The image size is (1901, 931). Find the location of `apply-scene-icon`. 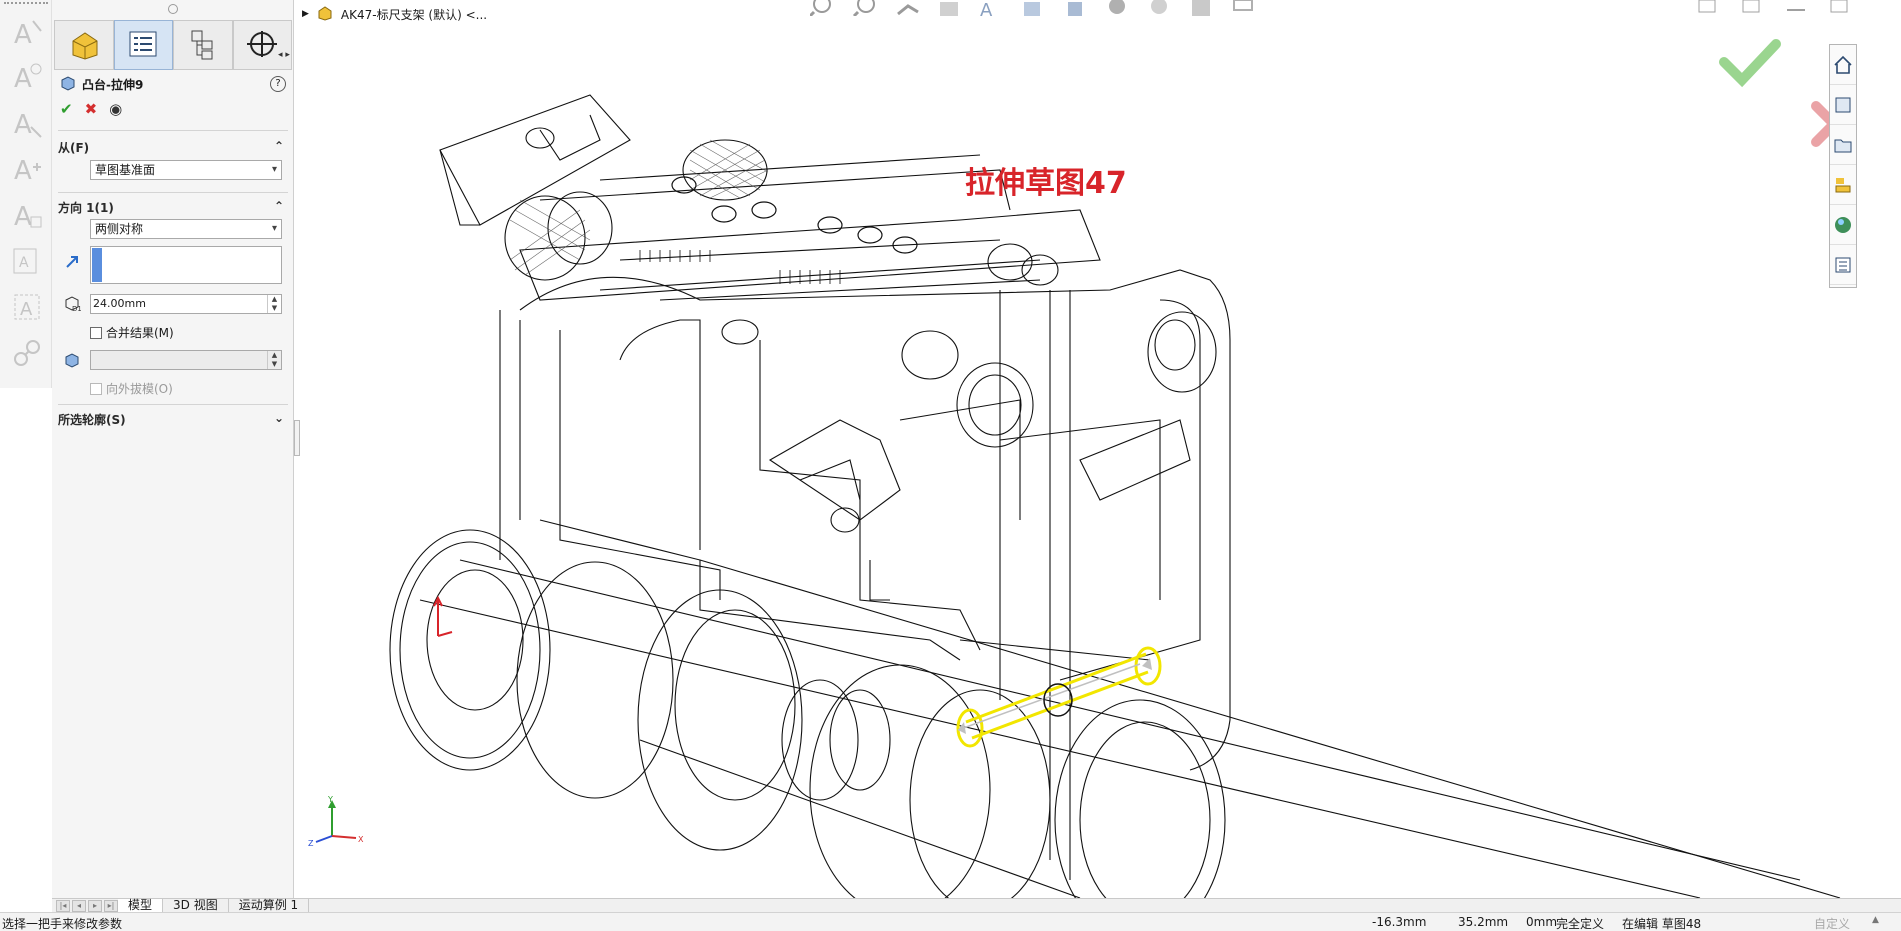

apply-scene-icon is located at coordinates (1201, 8).